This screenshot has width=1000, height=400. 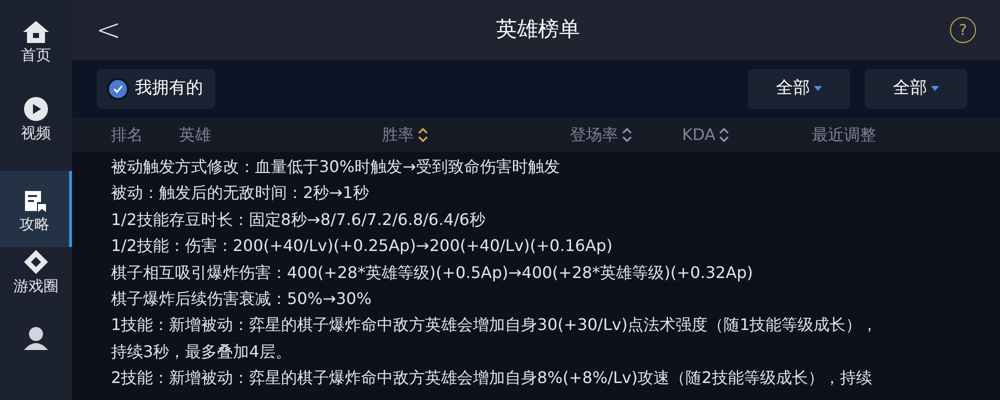 What do you see at coordinates (432, 273) in the screenshot?
I see `note-line: 棋子相互吸引爆炸伤害：400(+28*英雄等级)(+0.5Ap)→400(+28*英雄等级)(+0.32Ap)` at bounding box center [432, 273].